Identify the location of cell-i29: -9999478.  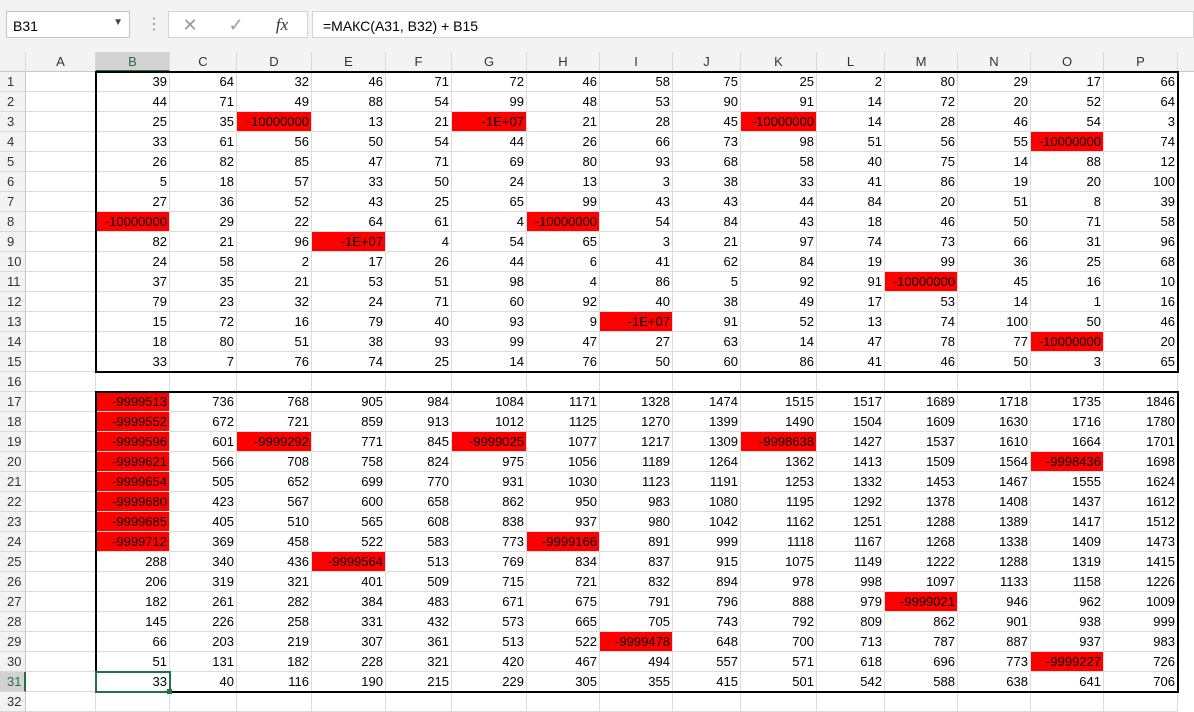
(636, 642).